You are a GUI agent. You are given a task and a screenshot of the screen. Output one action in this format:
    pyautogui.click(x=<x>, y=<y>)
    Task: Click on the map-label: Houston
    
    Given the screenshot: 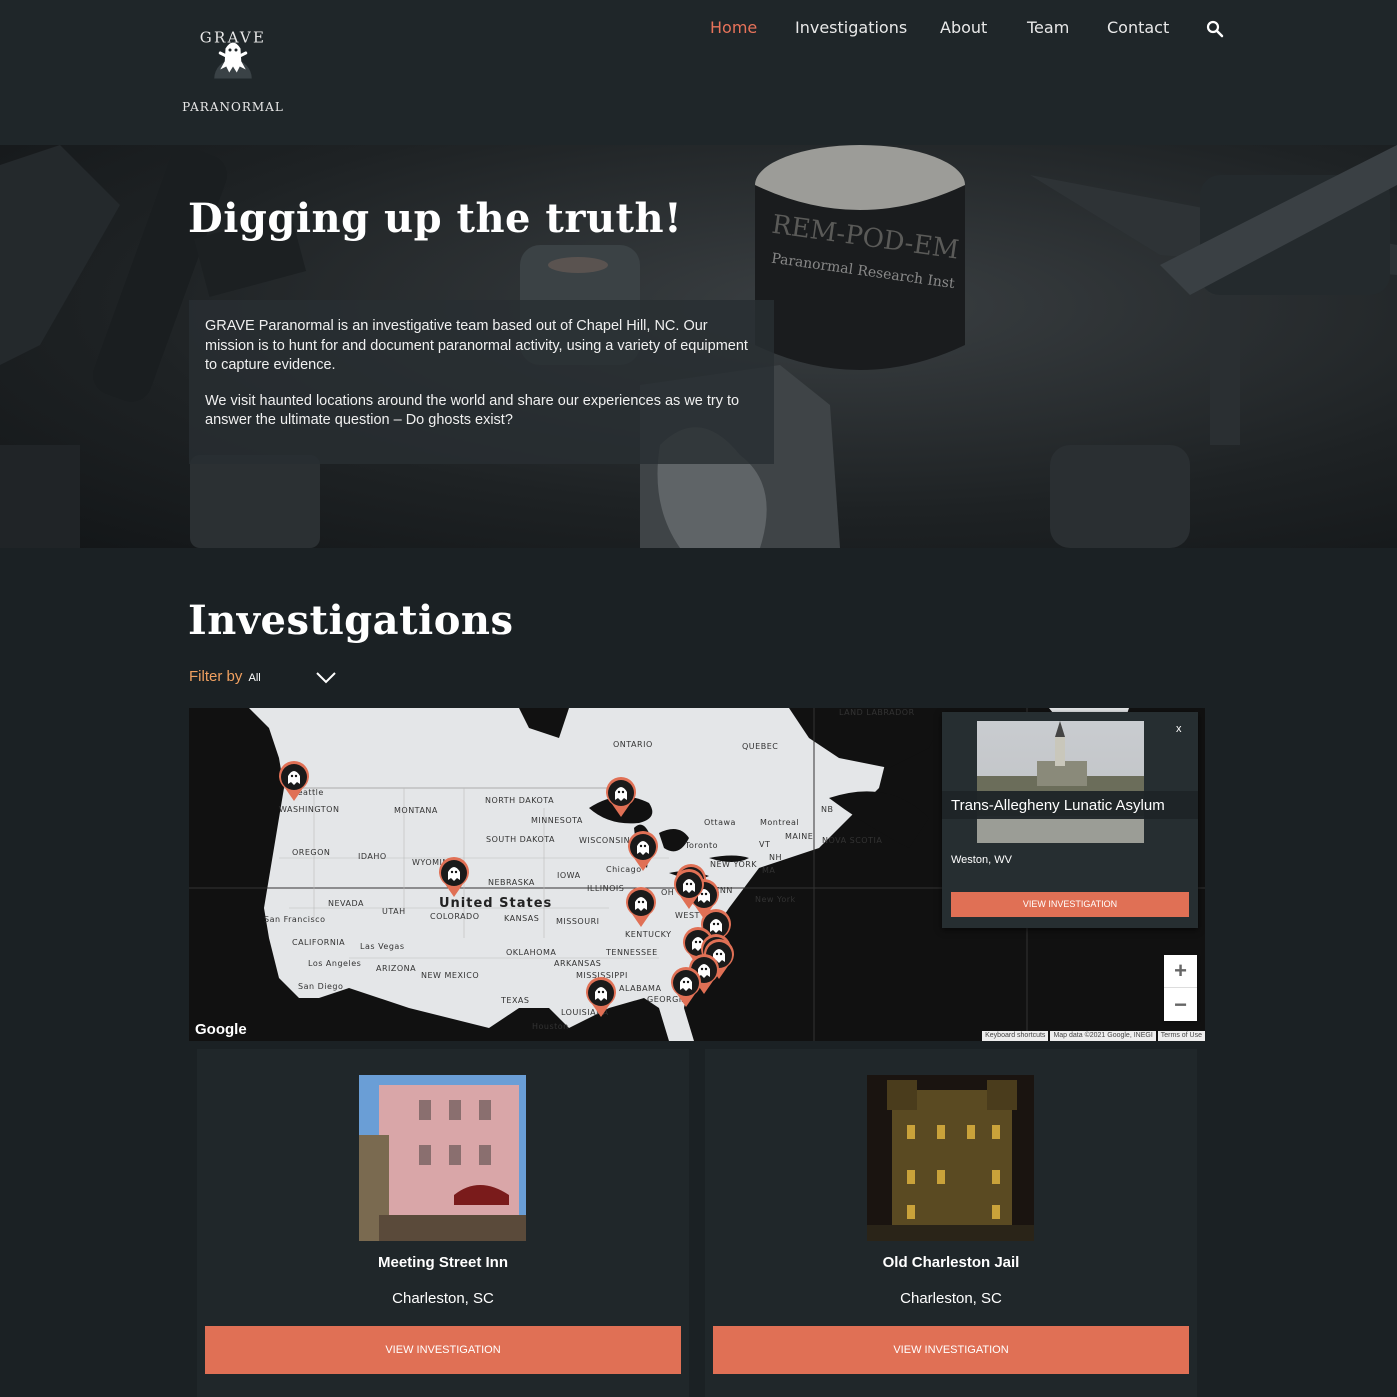 What is the action you would take?
    pyautogui.click(x=550, y=1026)
    